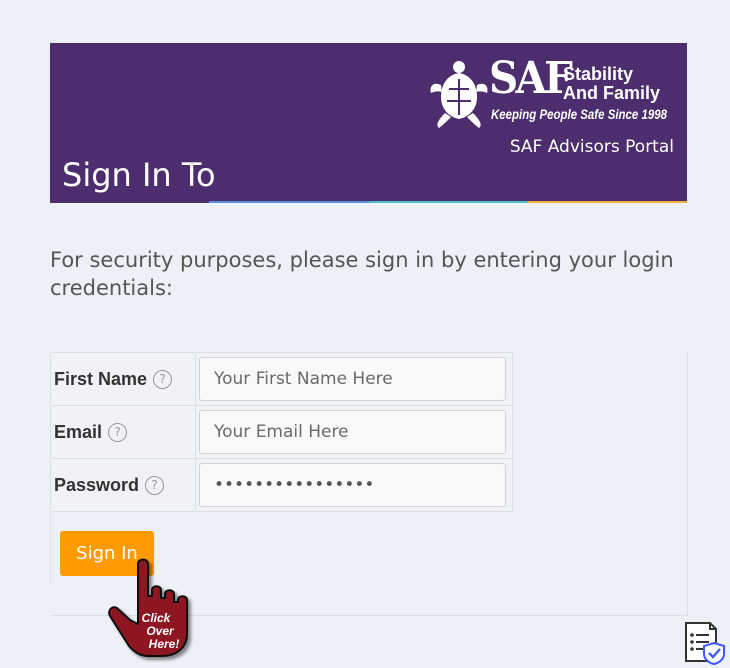  Describe the element at coordinates (531, 78) in the screenshot. I see `logo-brand: SAF` at that location.